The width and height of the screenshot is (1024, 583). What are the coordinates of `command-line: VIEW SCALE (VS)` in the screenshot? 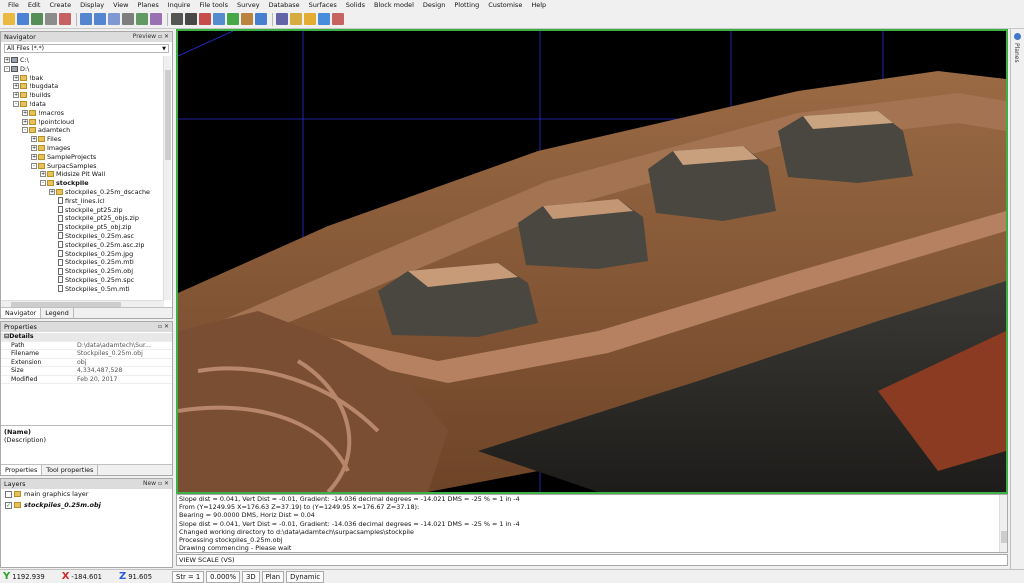 It's located at (592, 560).